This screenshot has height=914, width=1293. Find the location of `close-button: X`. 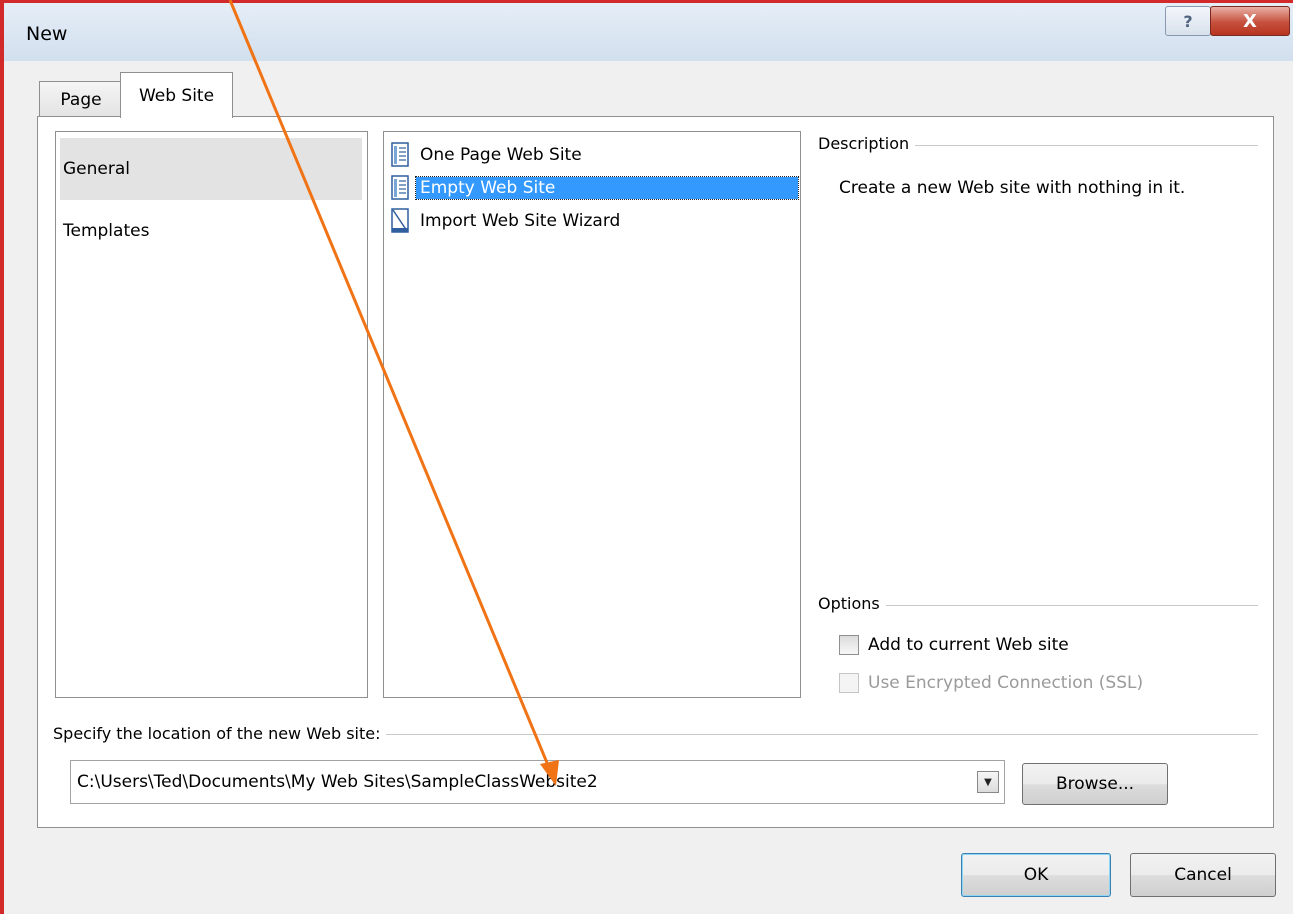

close-button: X is located at coordinates (1250, 21).